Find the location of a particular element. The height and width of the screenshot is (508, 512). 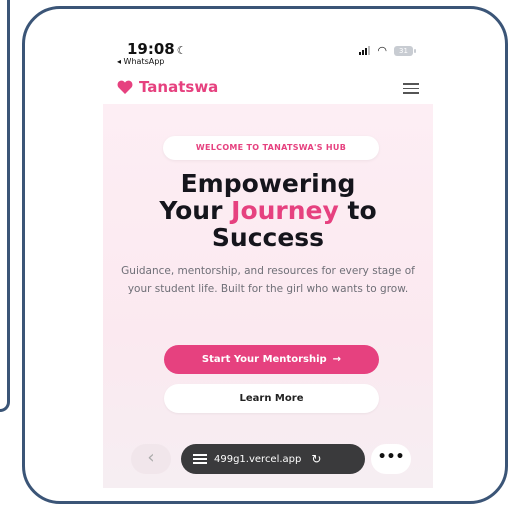

more-options-button: ••• is located at coordinates (391, 459).